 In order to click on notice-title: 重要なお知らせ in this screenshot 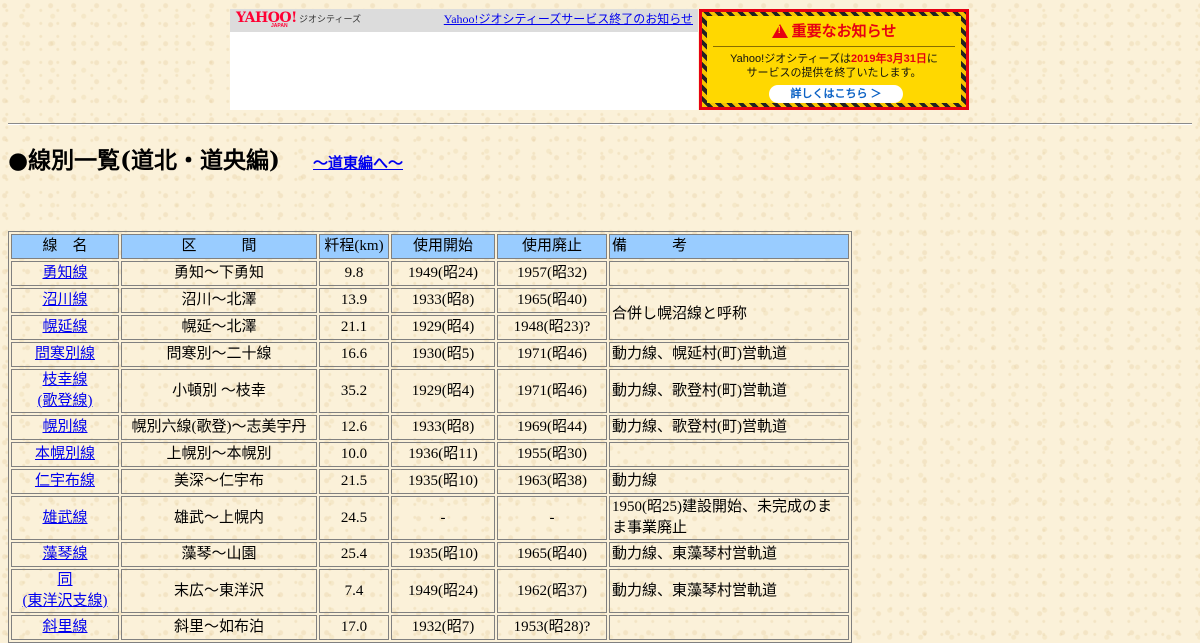, I will do `click(834, 31)`.